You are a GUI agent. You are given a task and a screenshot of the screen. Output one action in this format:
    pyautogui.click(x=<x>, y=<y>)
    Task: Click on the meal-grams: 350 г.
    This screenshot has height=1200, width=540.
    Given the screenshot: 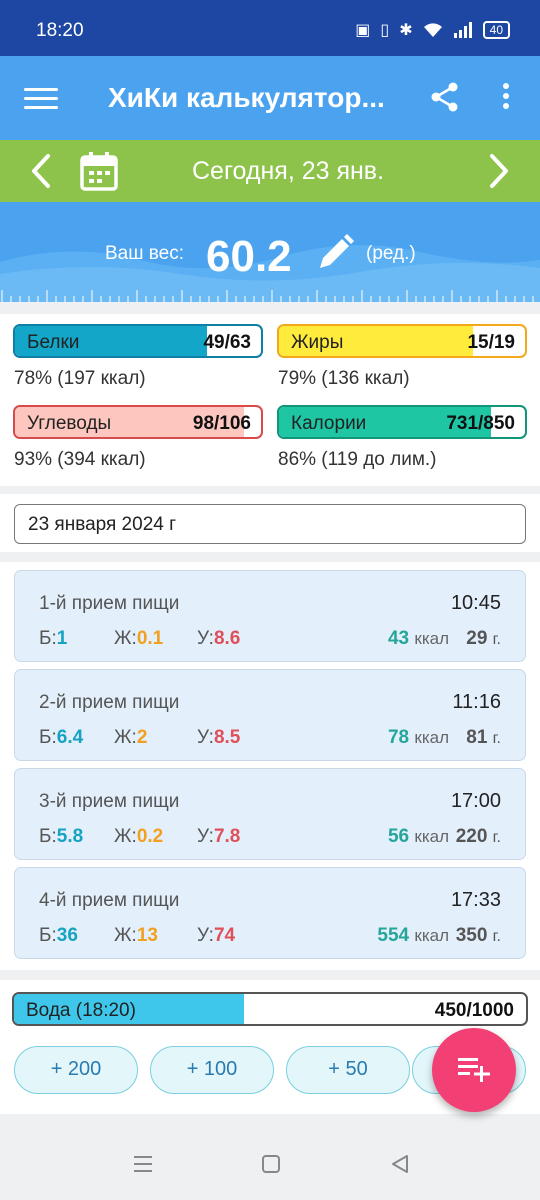 What is the action you would take?
    pyautogui.click(x=478, y=935)
    